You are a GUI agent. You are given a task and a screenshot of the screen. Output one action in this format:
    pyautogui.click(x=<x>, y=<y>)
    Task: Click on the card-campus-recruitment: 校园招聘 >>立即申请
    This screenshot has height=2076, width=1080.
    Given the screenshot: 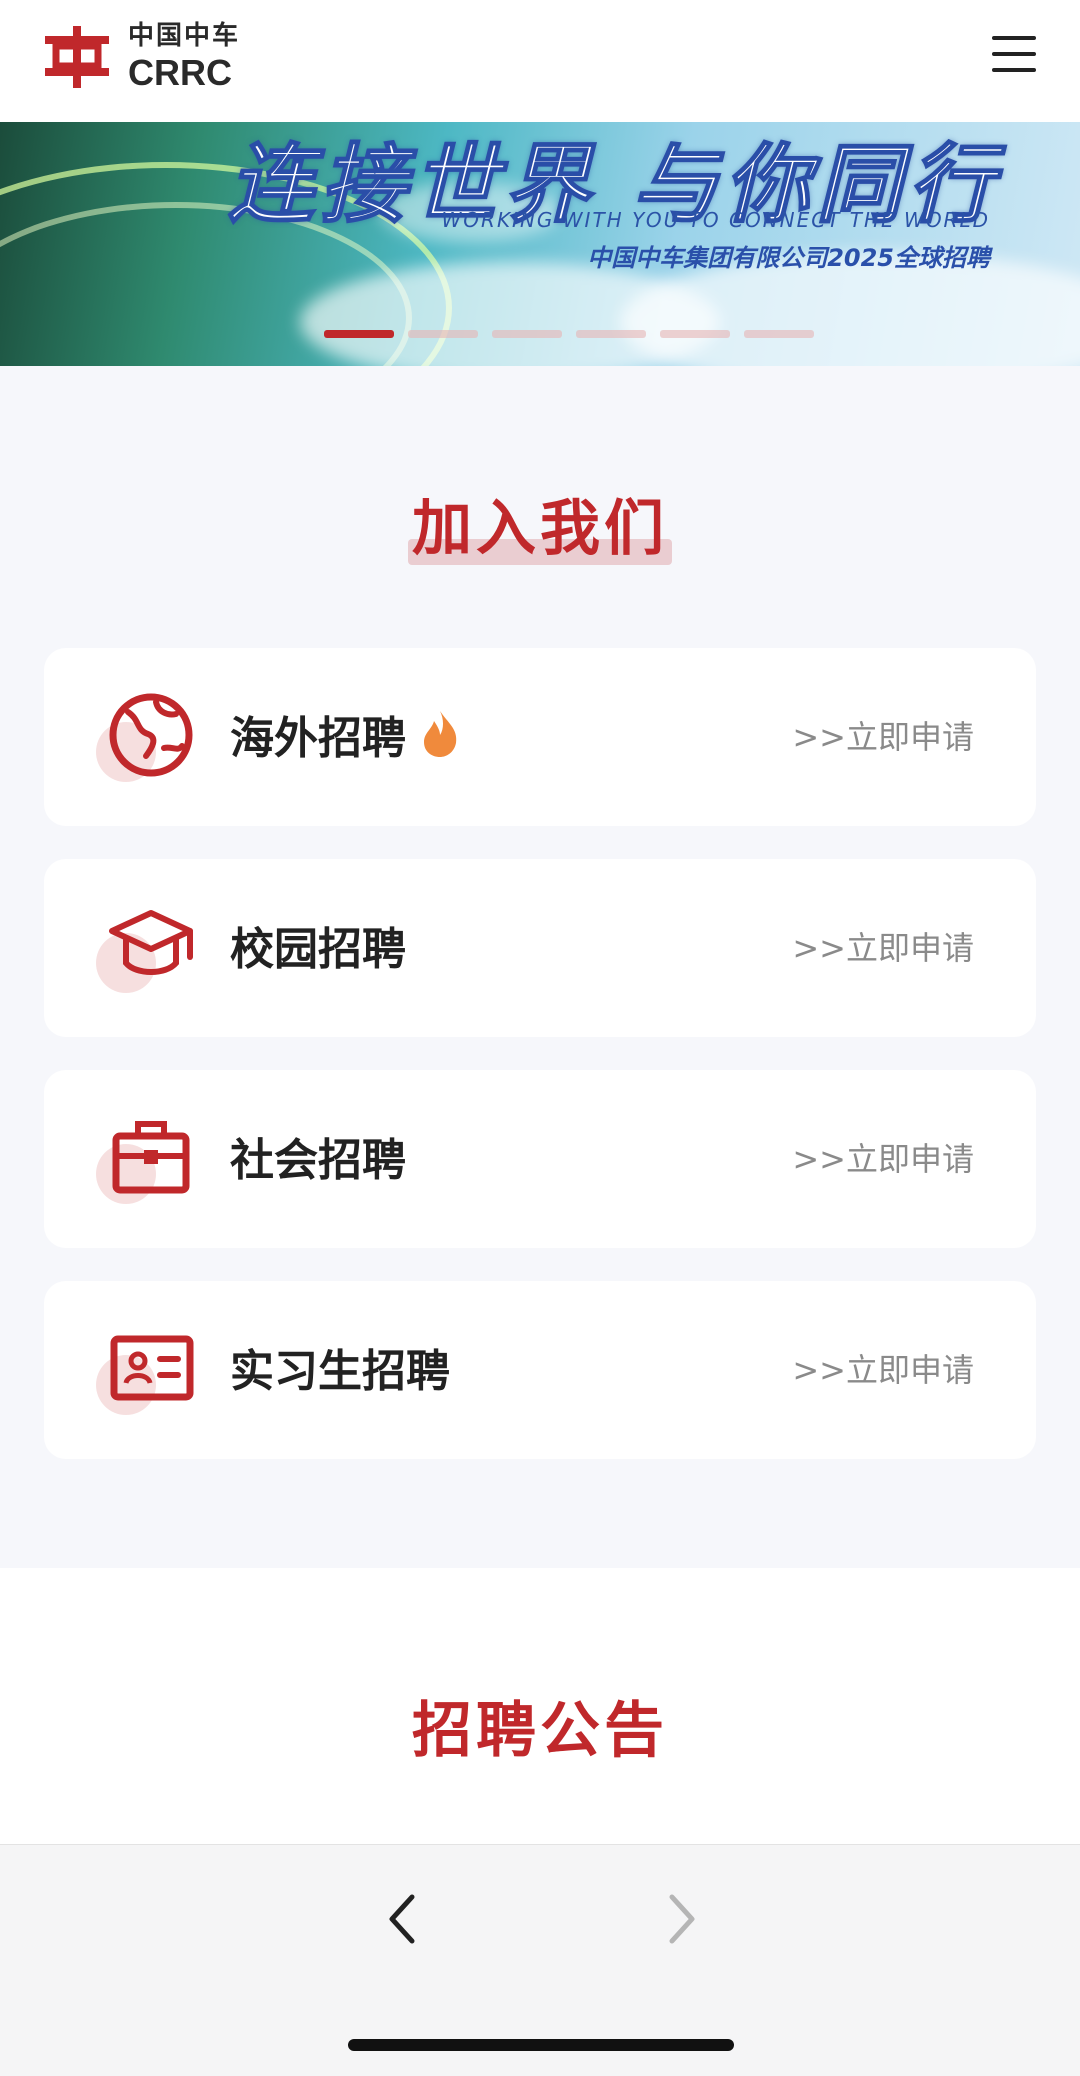 What is the action you would take?
    pyautogui.click(x=540, y=948)
    